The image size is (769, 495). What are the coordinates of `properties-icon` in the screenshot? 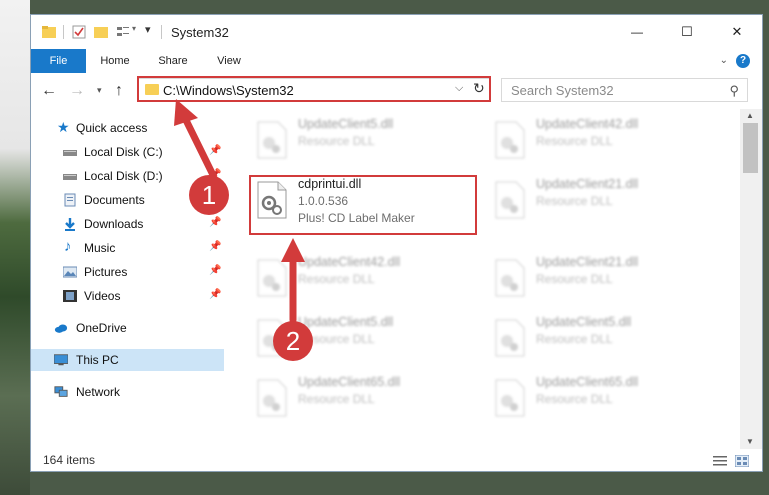 It's located at (79, 32).